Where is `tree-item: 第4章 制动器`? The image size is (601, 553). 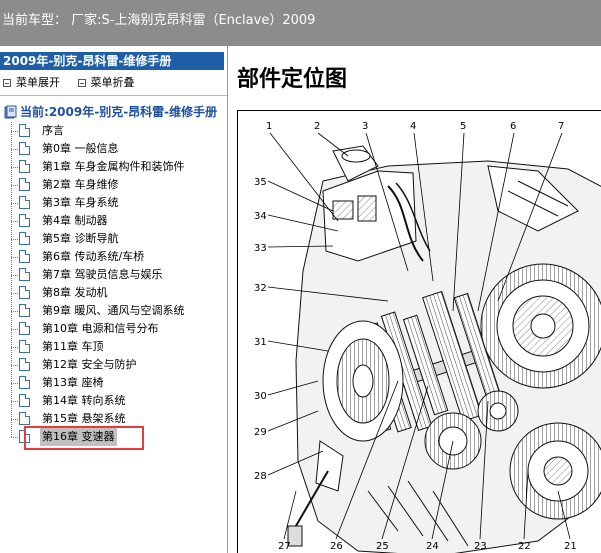
tree-item: 第4章 制动器 is located at coordinates (119, 221).